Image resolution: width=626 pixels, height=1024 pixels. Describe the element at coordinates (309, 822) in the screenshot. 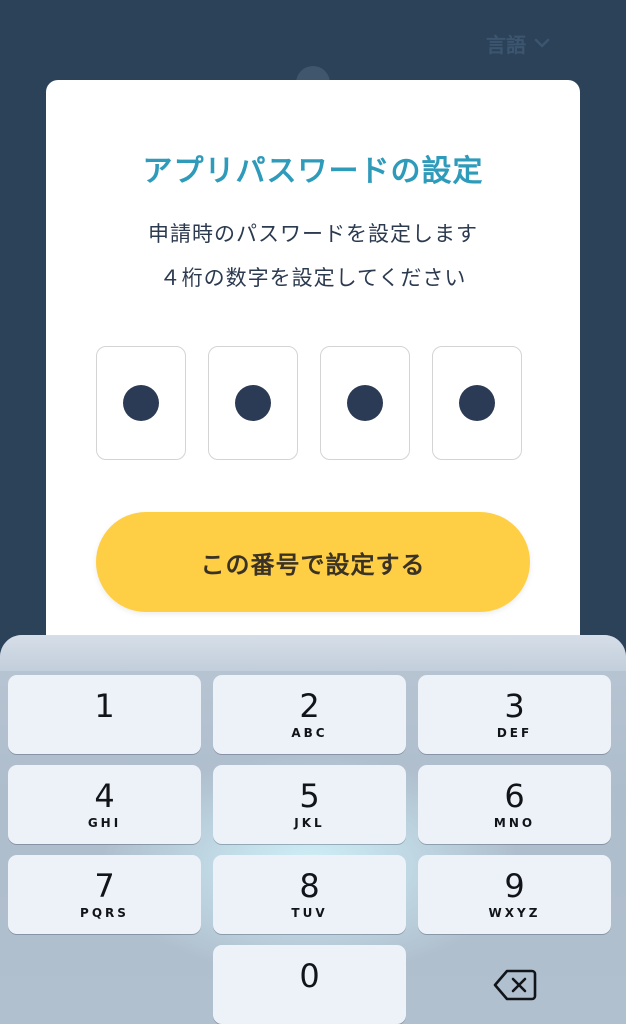

I see `key-letters: JKL` at that location.